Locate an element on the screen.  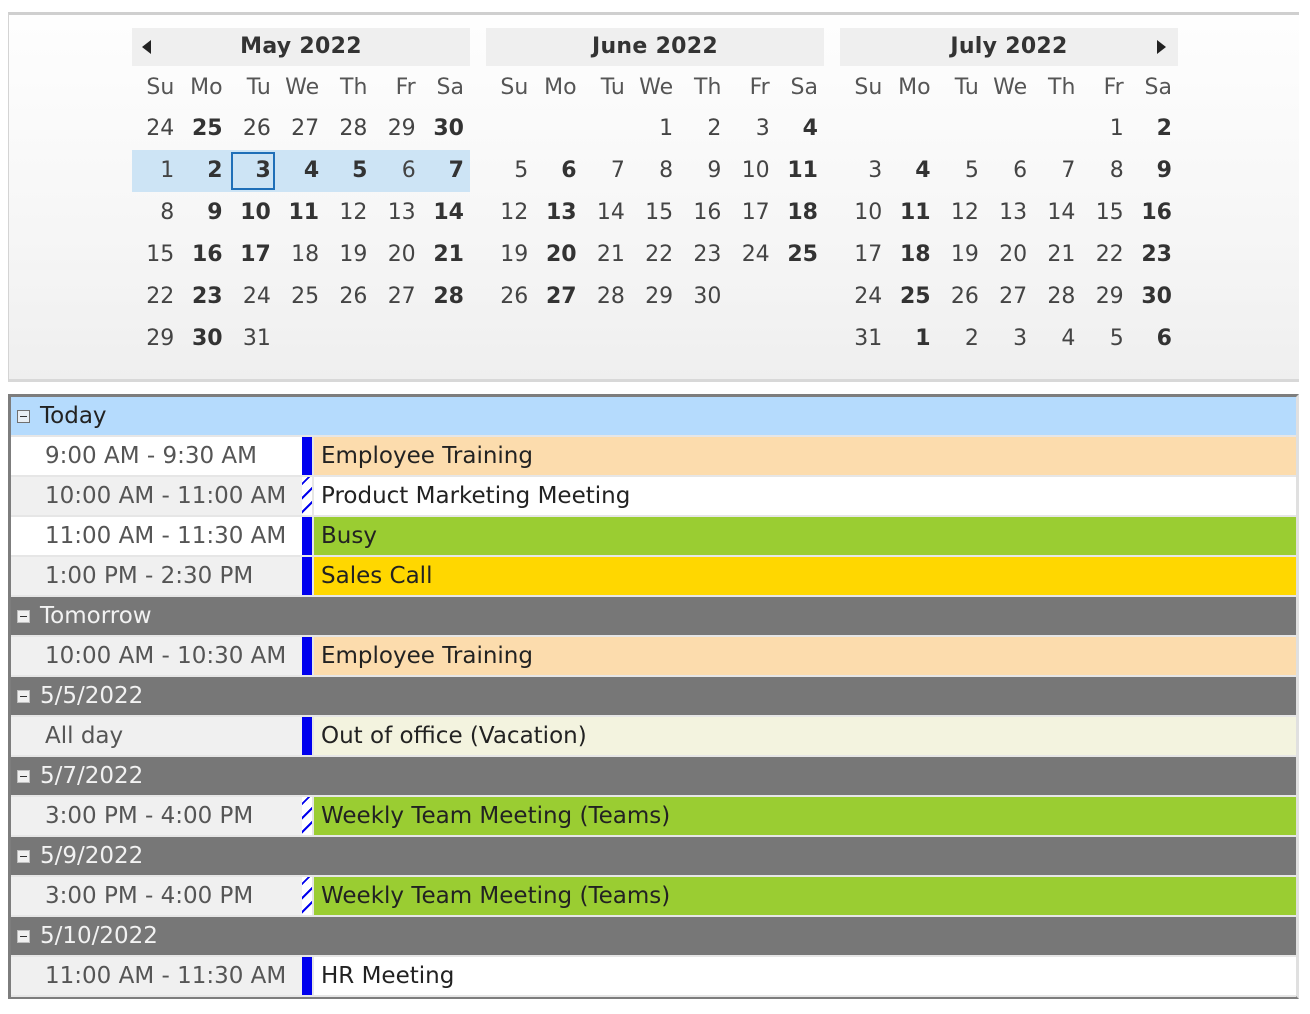
group-header: 5/9/2022 is located at coordinates (653, 857).